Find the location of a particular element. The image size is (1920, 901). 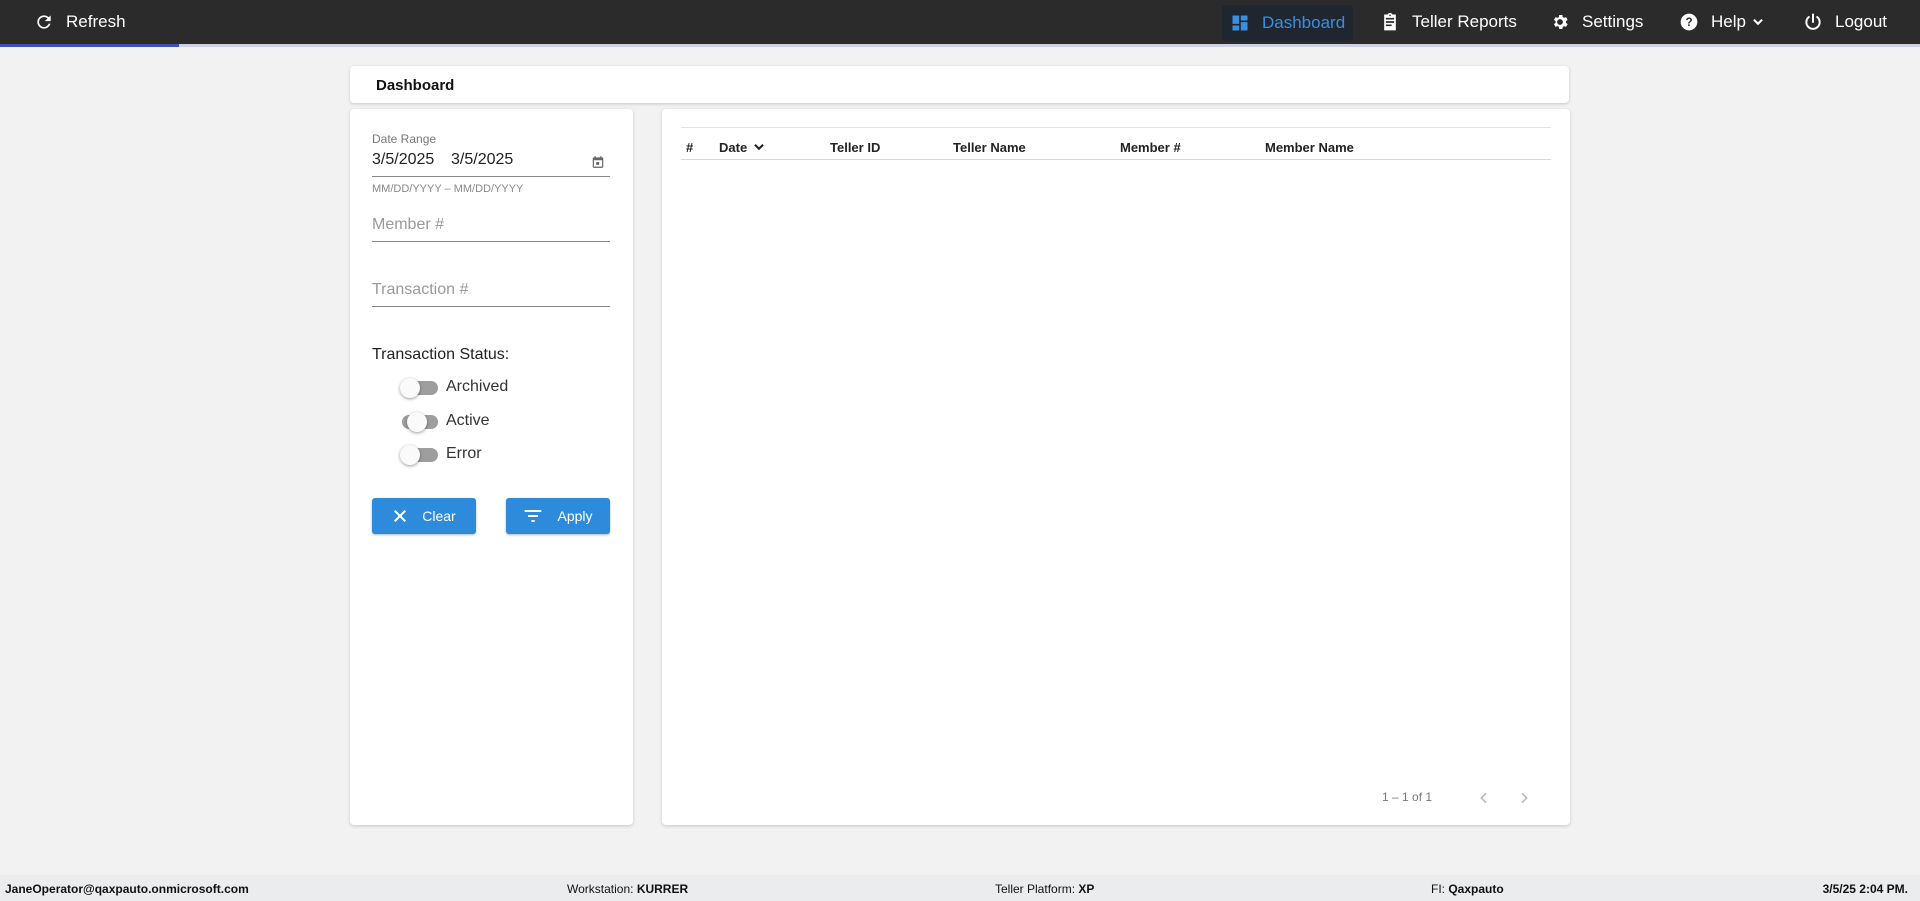

clipboard-icon is located at coordinates (1390, 21).